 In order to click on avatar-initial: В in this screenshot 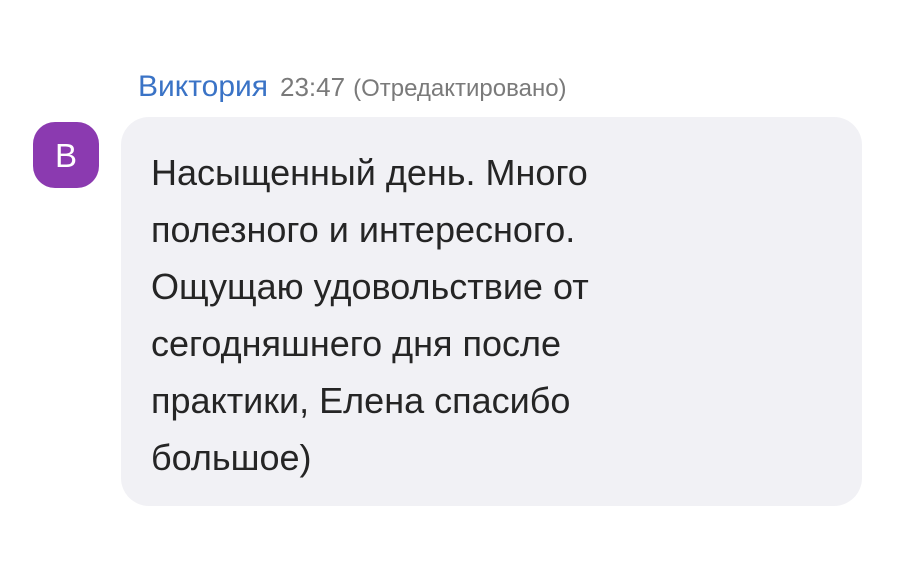, I will do `click(65, 155)`.